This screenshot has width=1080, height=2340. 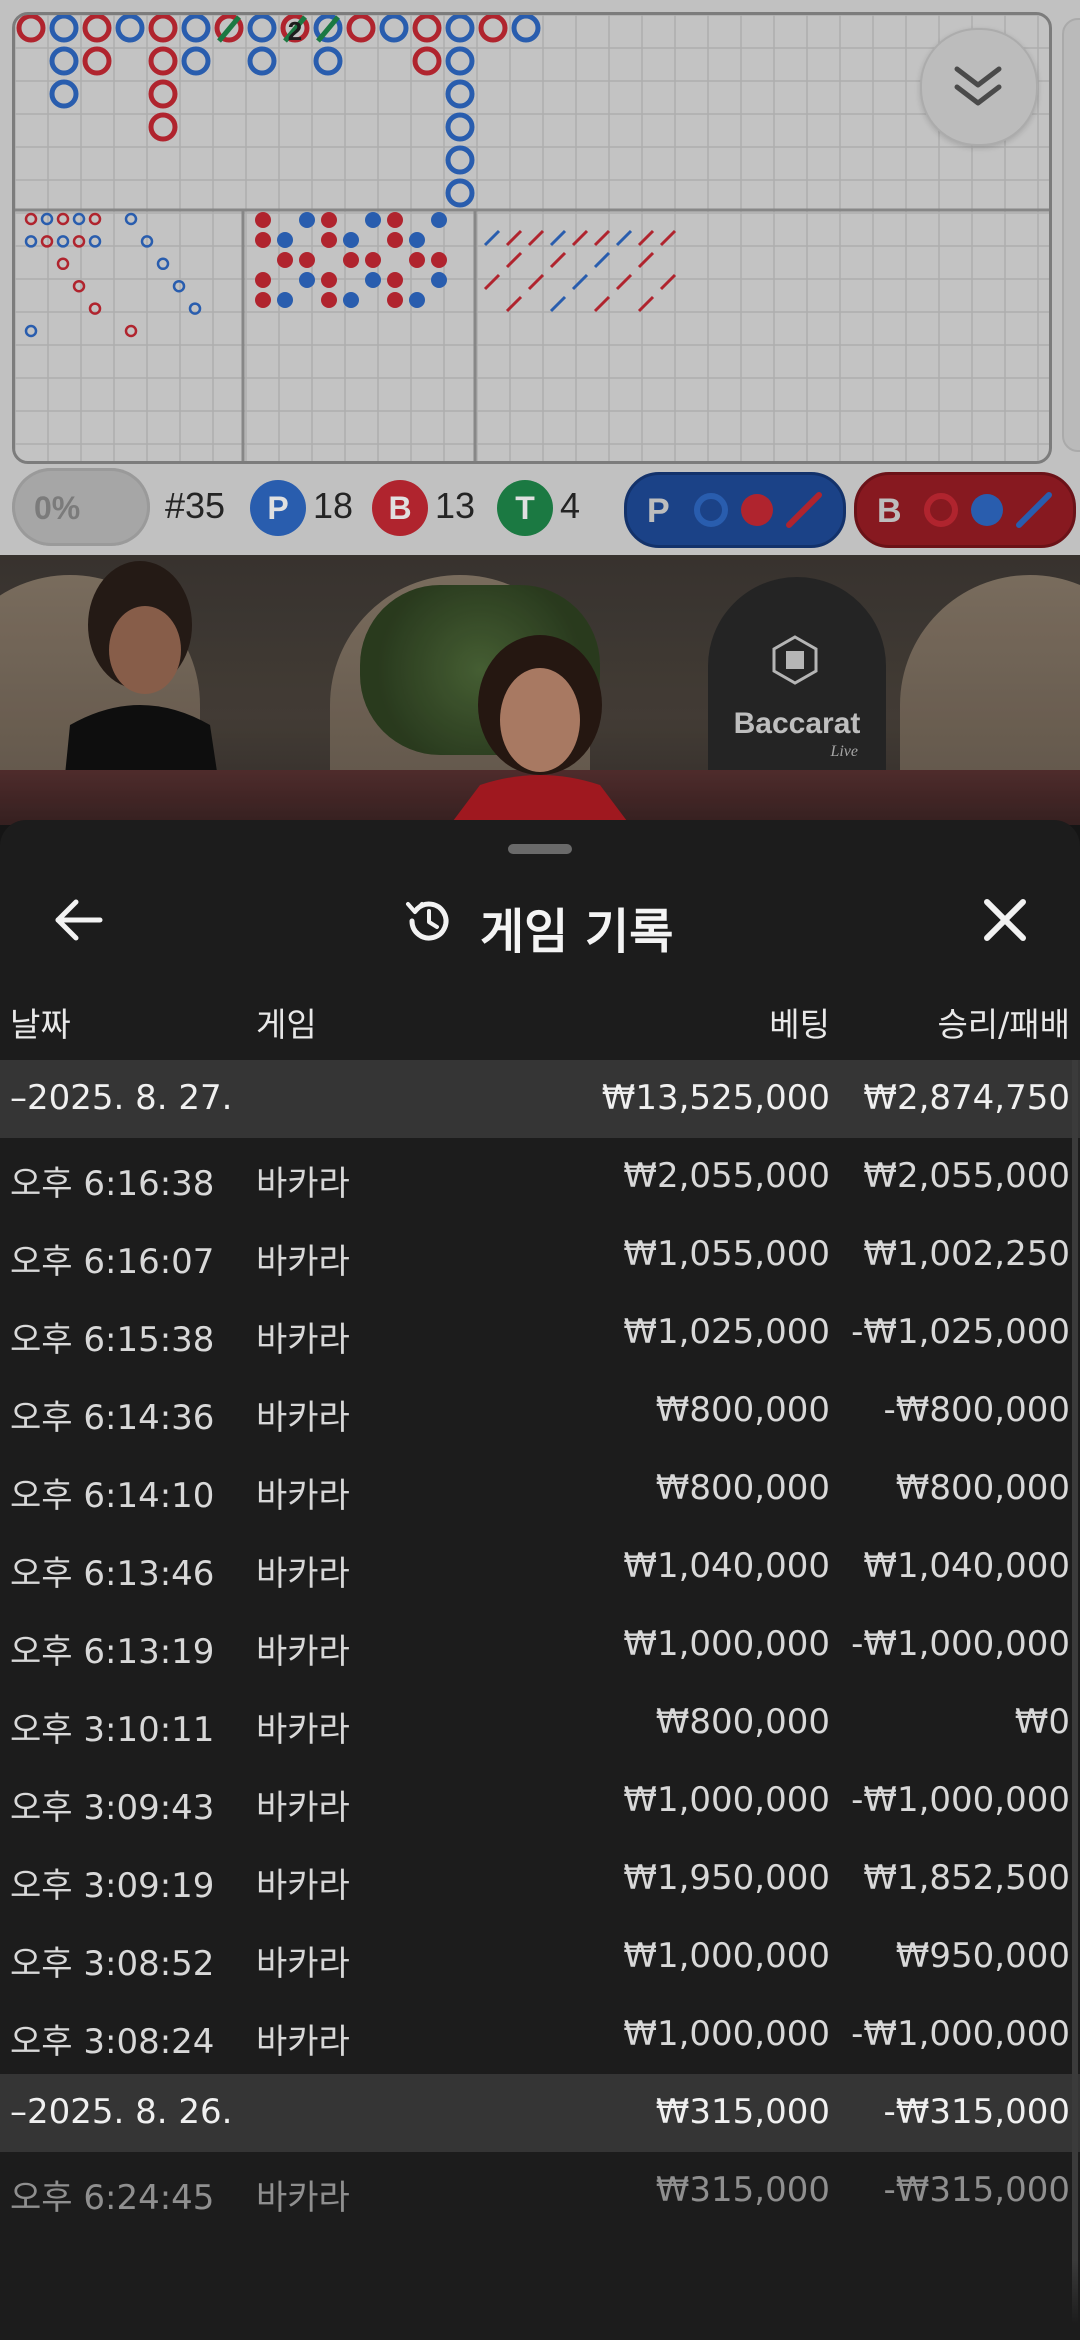 I want to click on player-count: 18, so click(x=333, y=505).